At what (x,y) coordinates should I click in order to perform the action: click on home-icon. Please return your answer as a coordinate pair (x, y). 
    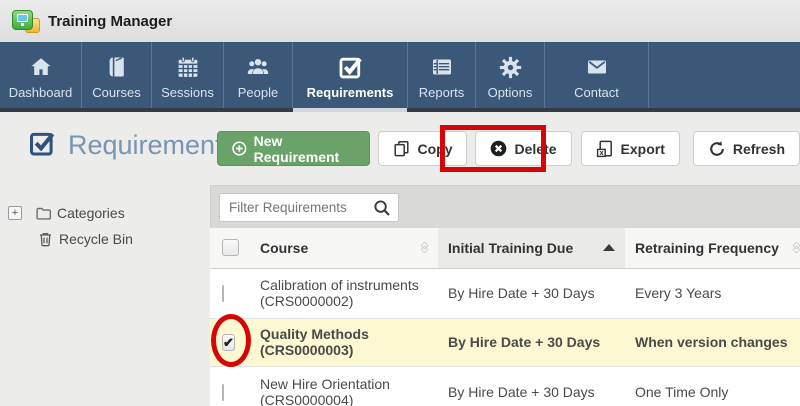
    Looking at the image, I should click on (41, 67).